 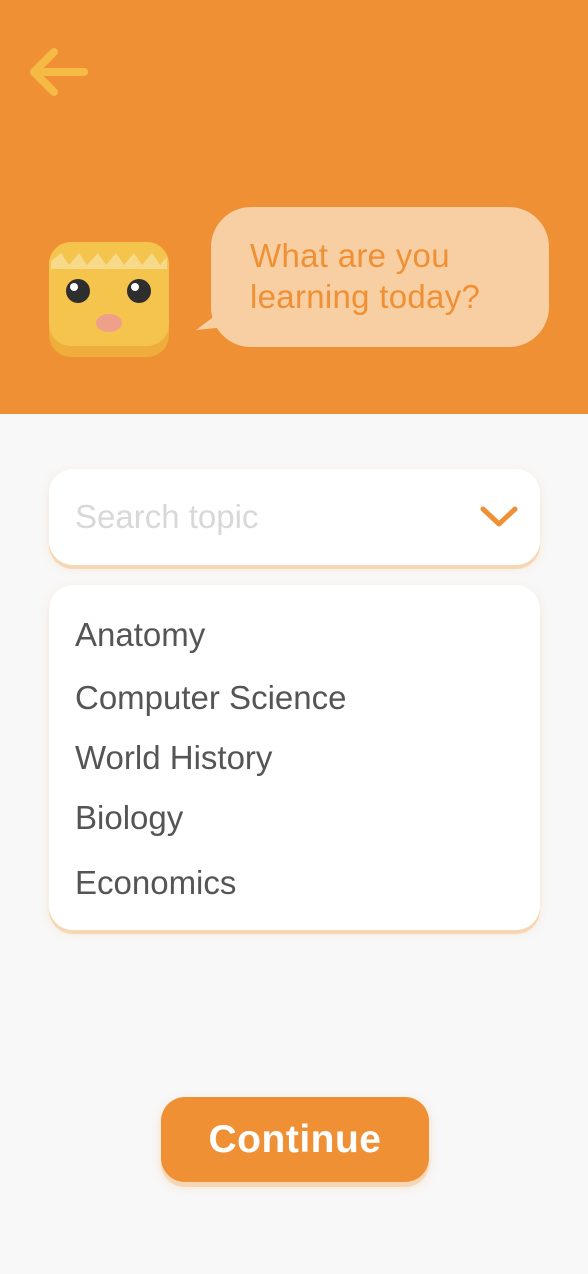 I want to click on continue-button: Continue, so click(x=295, y=1139).